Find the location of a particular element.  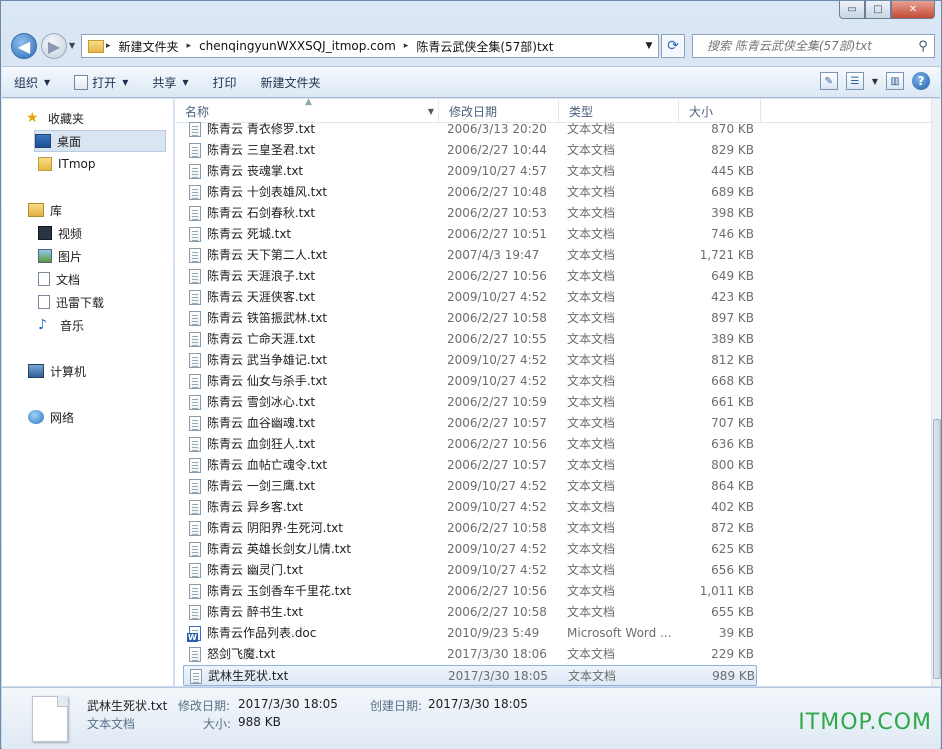

column-type-label: 类型 is located at coordinates (581, 111).